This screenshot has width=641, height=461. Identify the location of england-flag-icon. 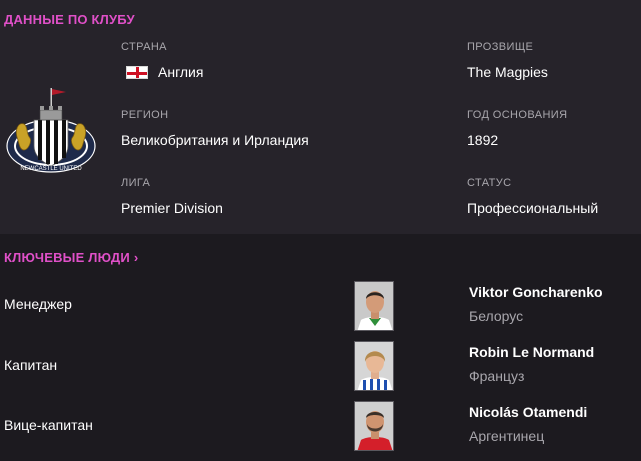
(137, 72).